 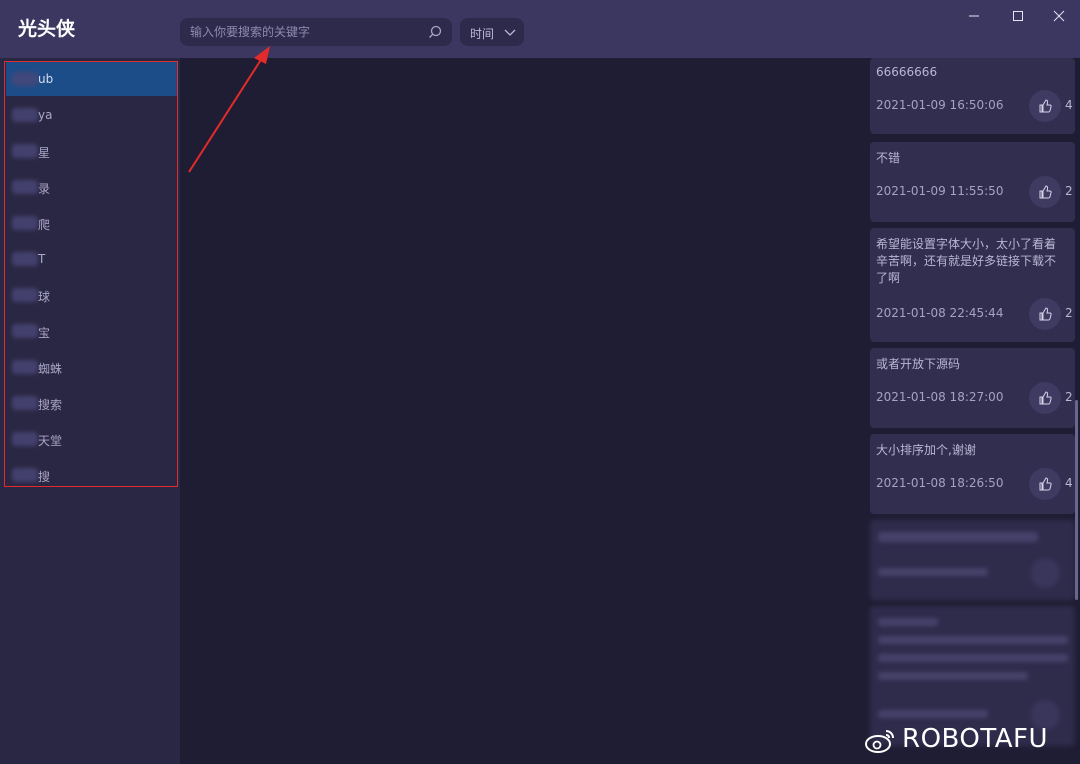 I want to click on comment-text: 或者开放下源码, so click(x=918, y=364).